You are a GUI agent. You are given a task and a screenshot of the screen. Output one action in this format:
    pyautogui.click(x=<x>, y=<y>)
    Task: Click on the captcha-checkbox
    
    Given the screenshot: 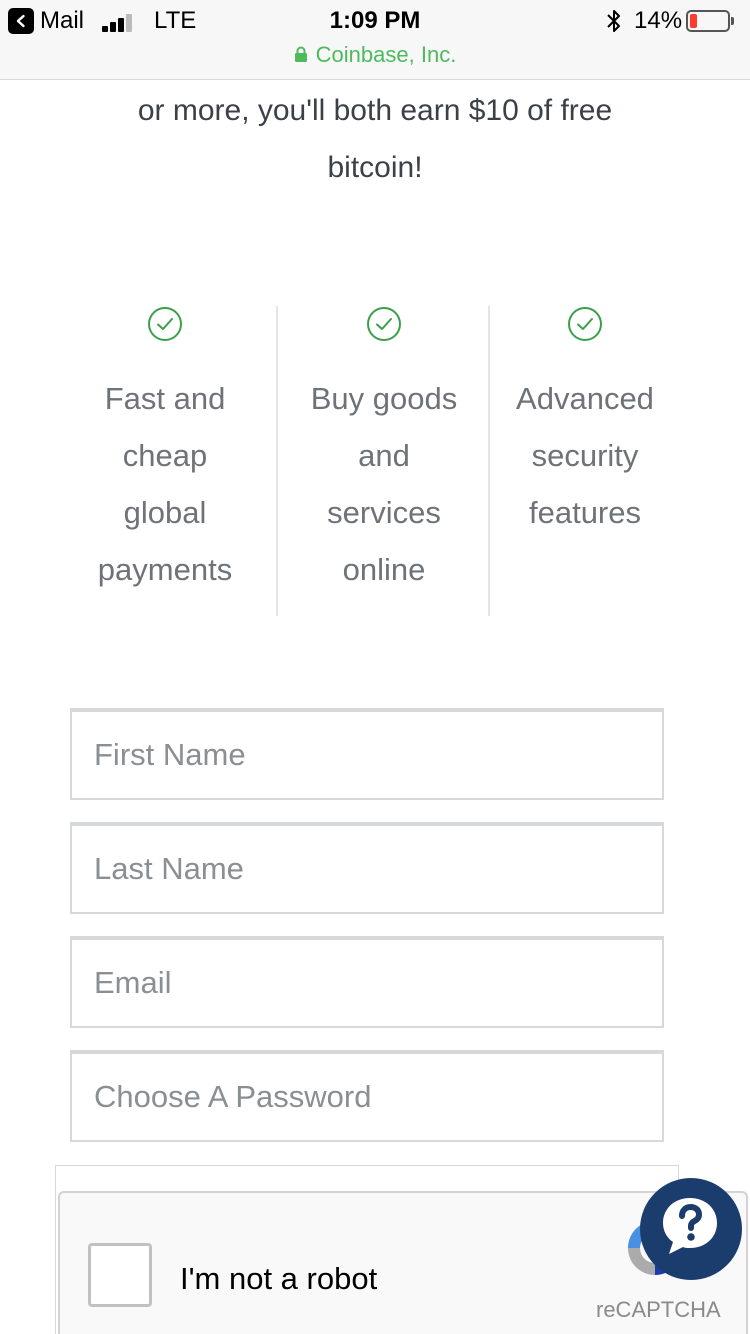 What is the action you would take?
    pyautogui.click(x=120, y=1275)
    